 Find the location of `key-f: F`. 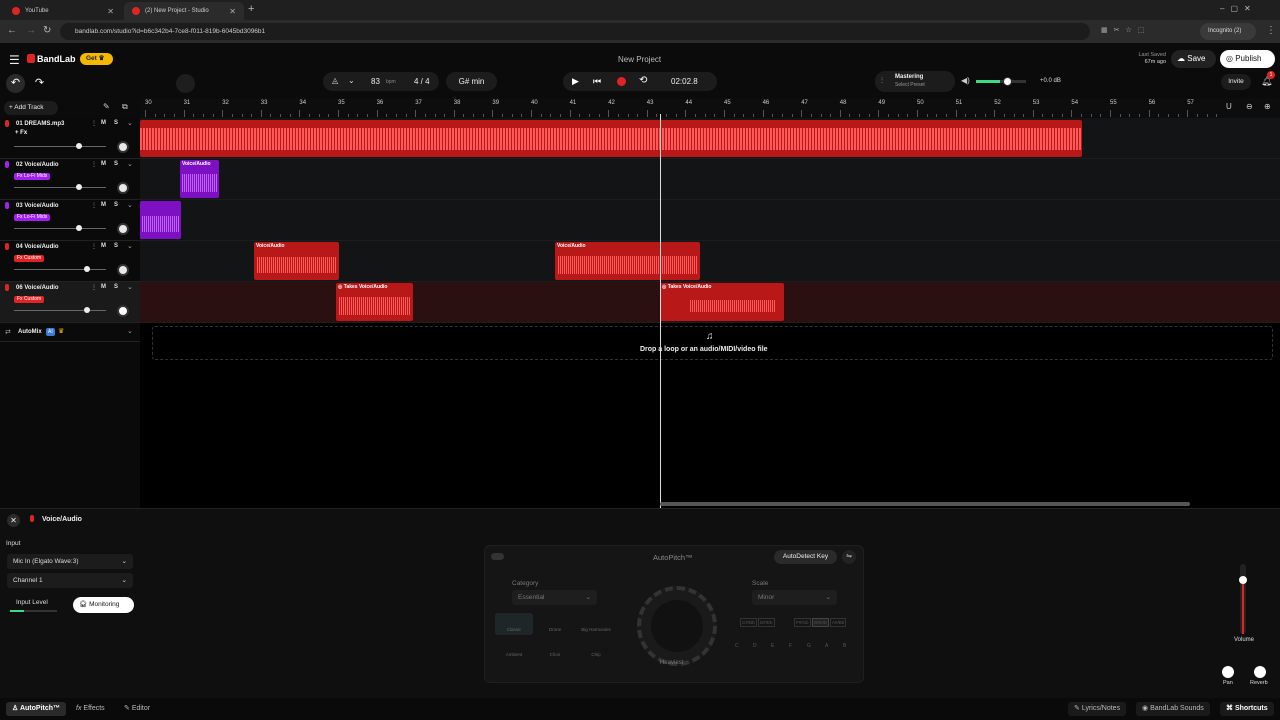

key-f: F is located at coordinates (790, 646).